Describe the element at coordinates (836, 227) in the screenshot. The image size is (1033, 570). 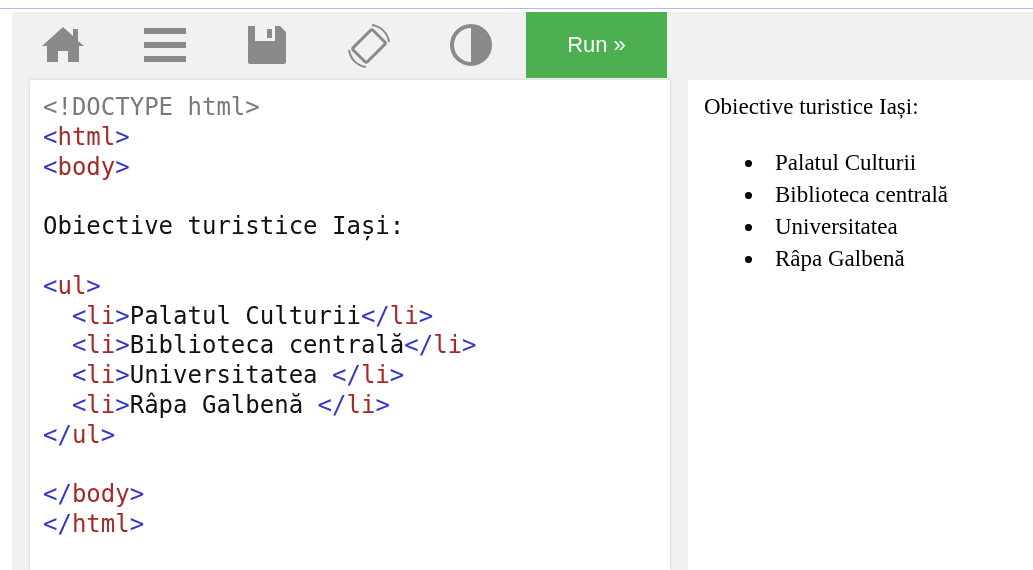
I see `list-item: Universitatea` at that location.